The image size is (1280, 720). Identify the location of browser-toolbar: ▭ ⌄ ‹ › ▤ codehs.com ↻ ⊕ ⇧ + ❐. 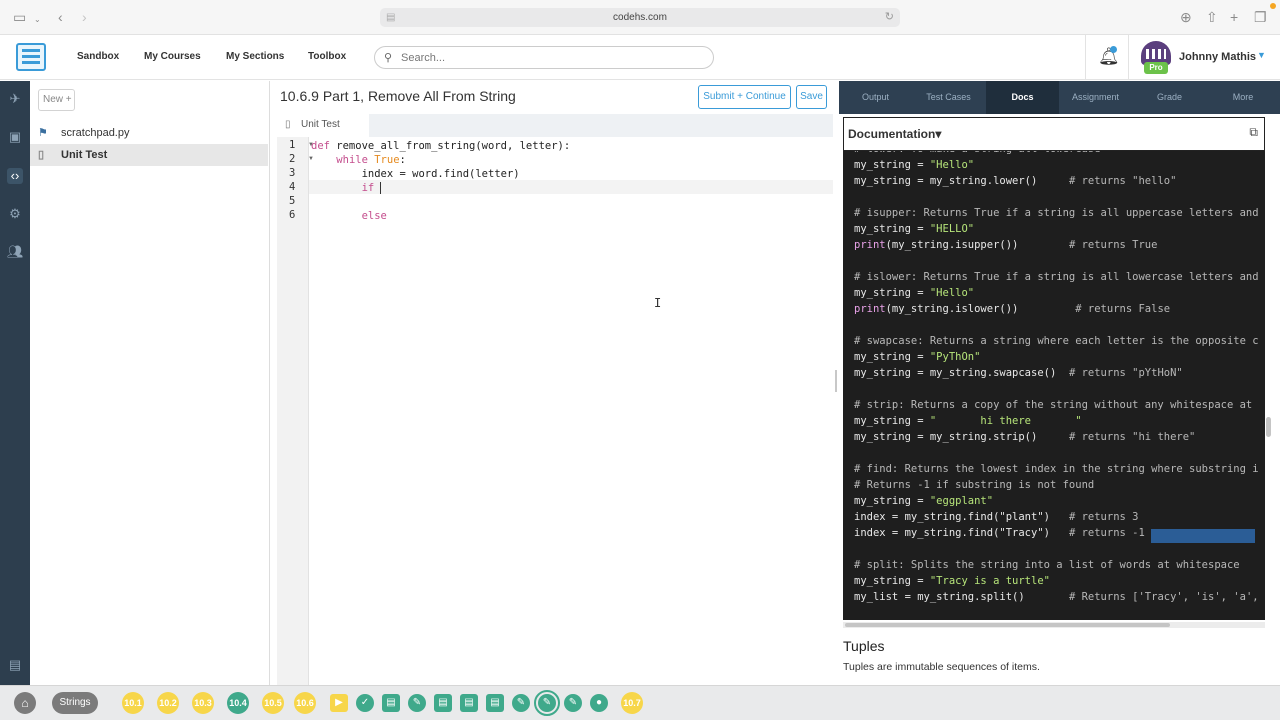
(640, 17).